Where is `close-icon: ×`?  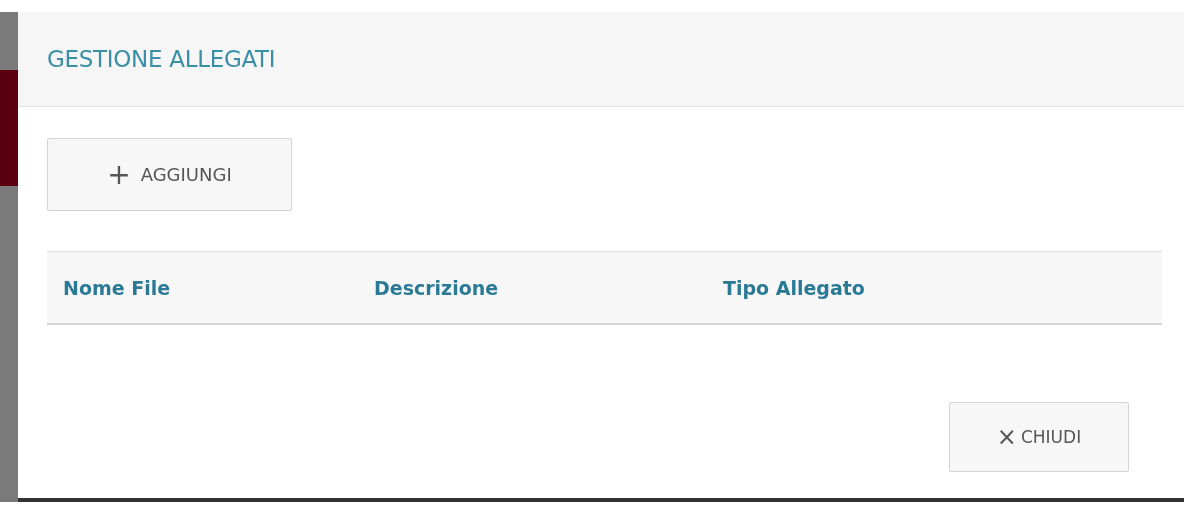
close-icon: × is located at coordinates (1006, 437).